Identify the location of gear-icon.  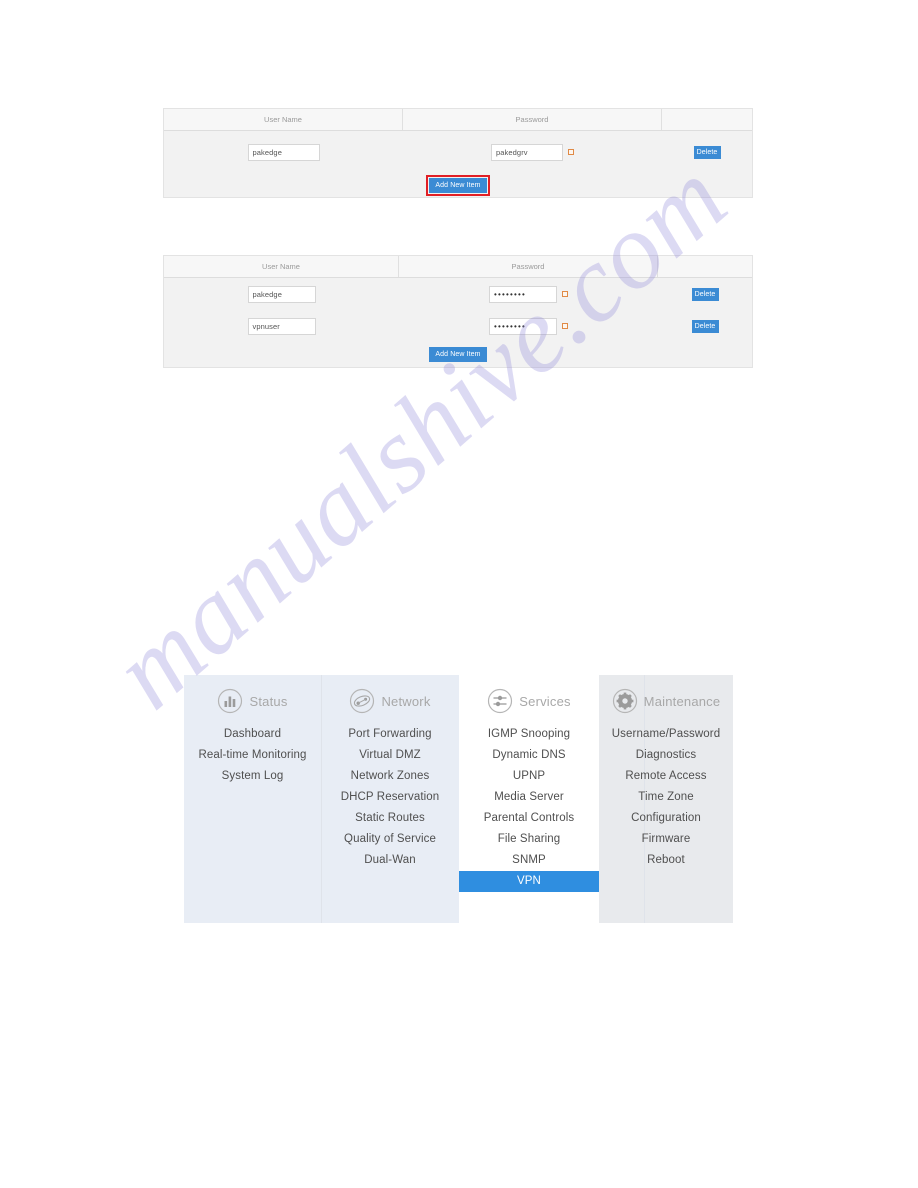
(624, 701).